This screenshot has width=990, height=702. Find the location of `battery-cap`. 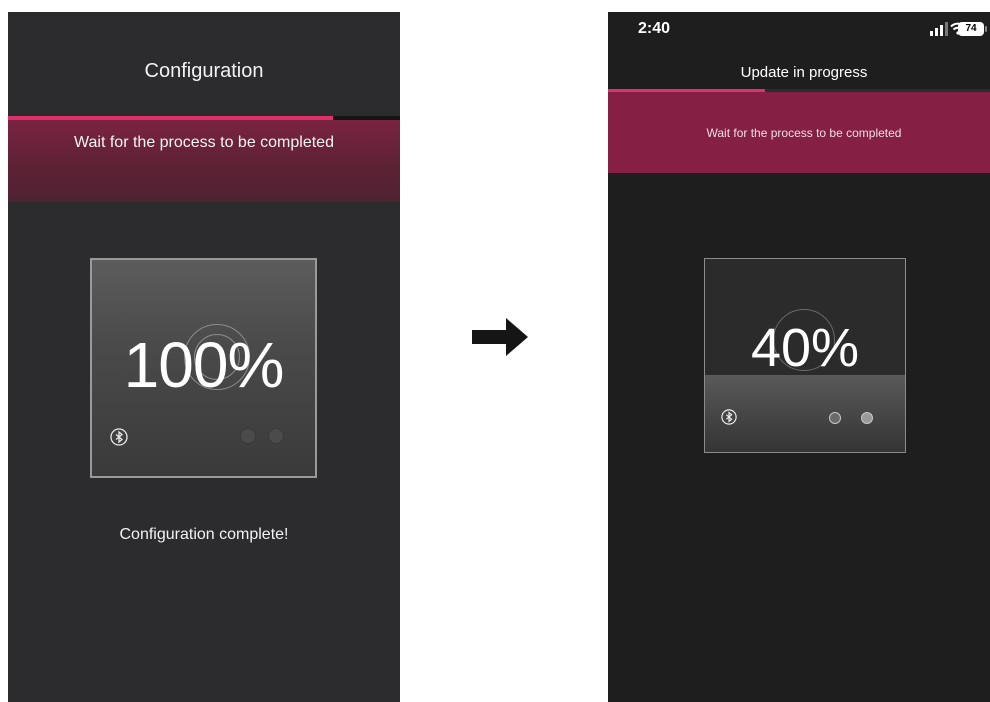

battery-cap is located at coordinates (986, 29).